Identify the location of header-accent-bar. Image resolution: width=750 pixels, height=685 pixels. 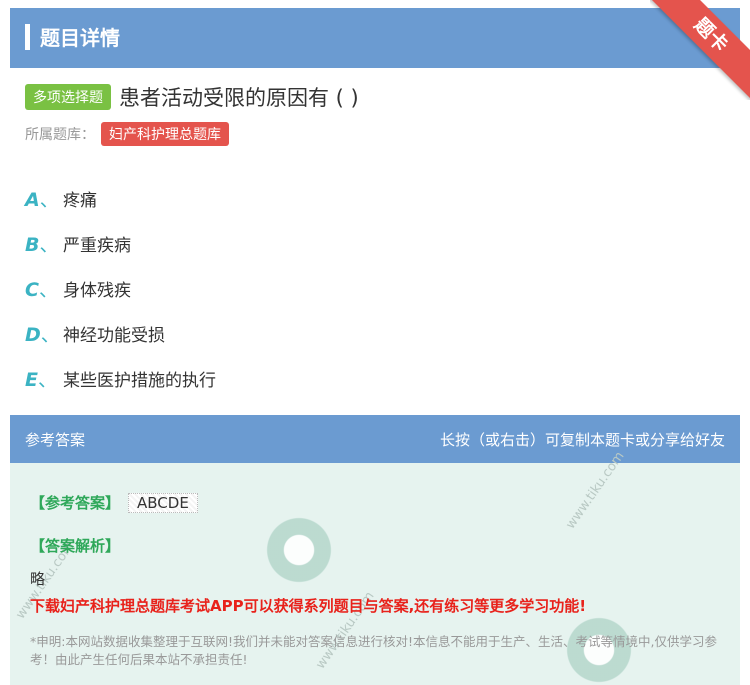
(27, 37).